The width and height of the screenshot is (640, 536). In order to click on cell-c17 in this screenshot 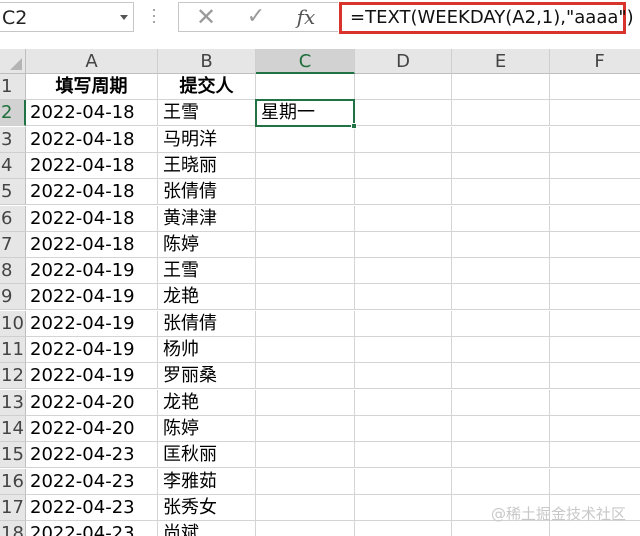, I will do `click(305, 508)`.